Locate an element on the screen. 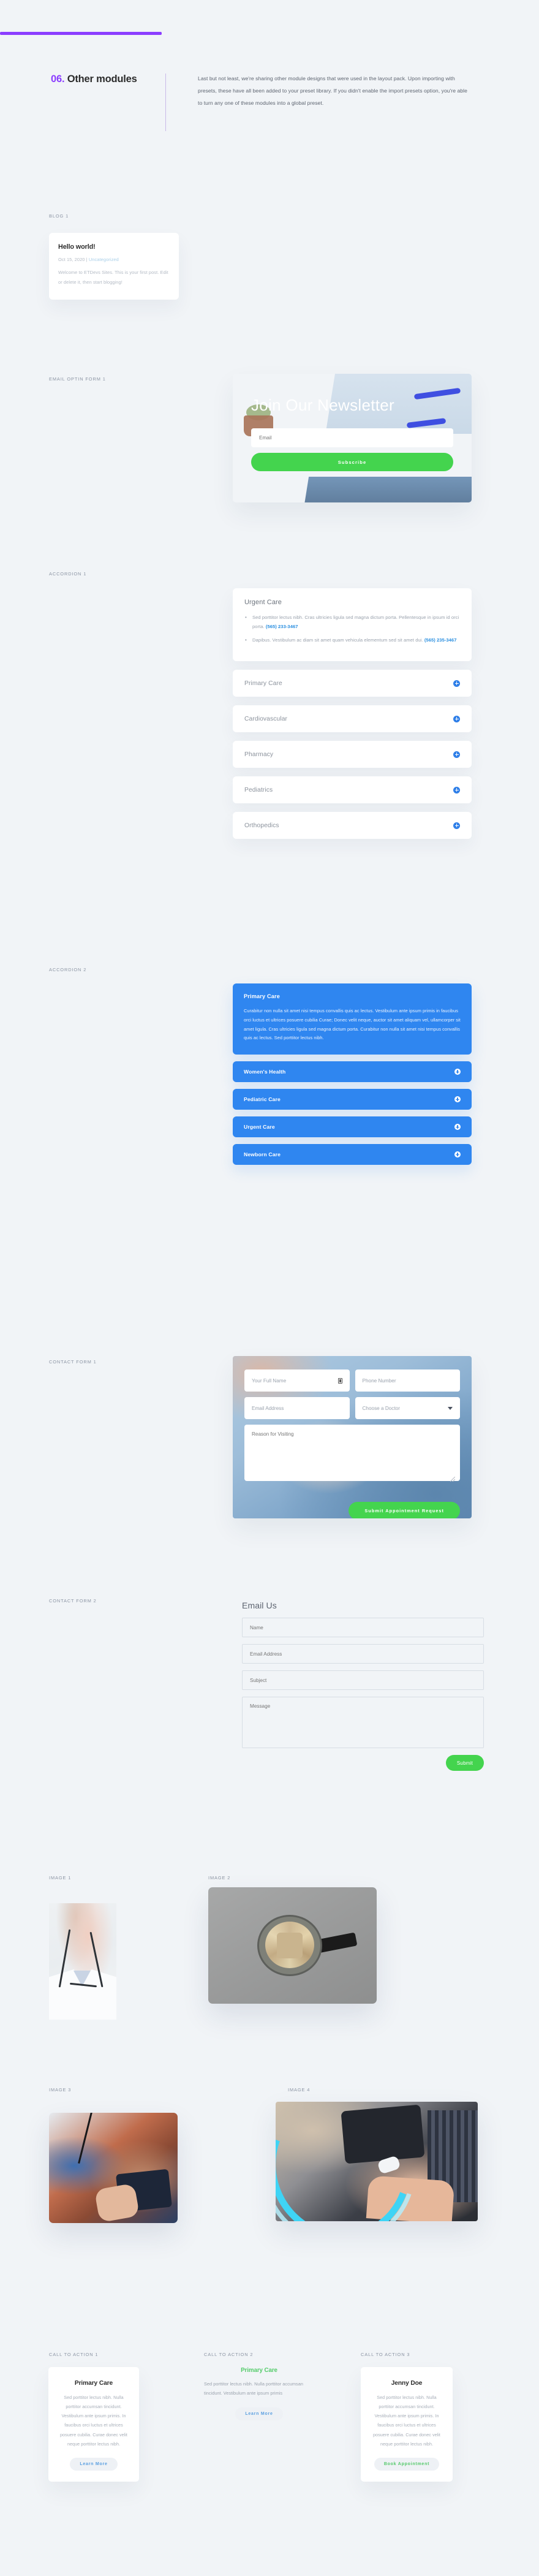 This screenshot has width=539, height=2576. choose-doctor-placeholder: Choose a Doctor is located at coordinates (381, 1408).